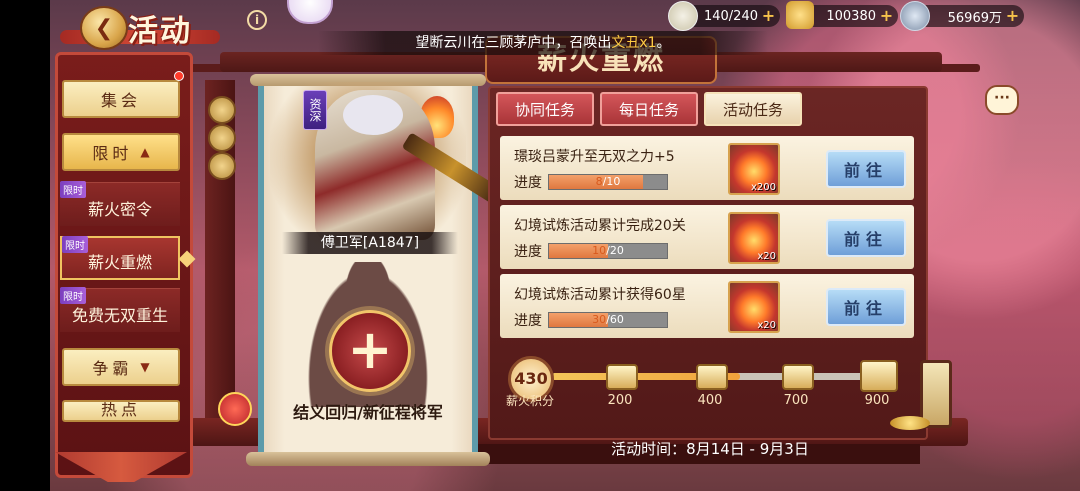 This screenshot has height=491, width=1080. I want to click on resource-coin: 56969万 +, so click(962, 16).